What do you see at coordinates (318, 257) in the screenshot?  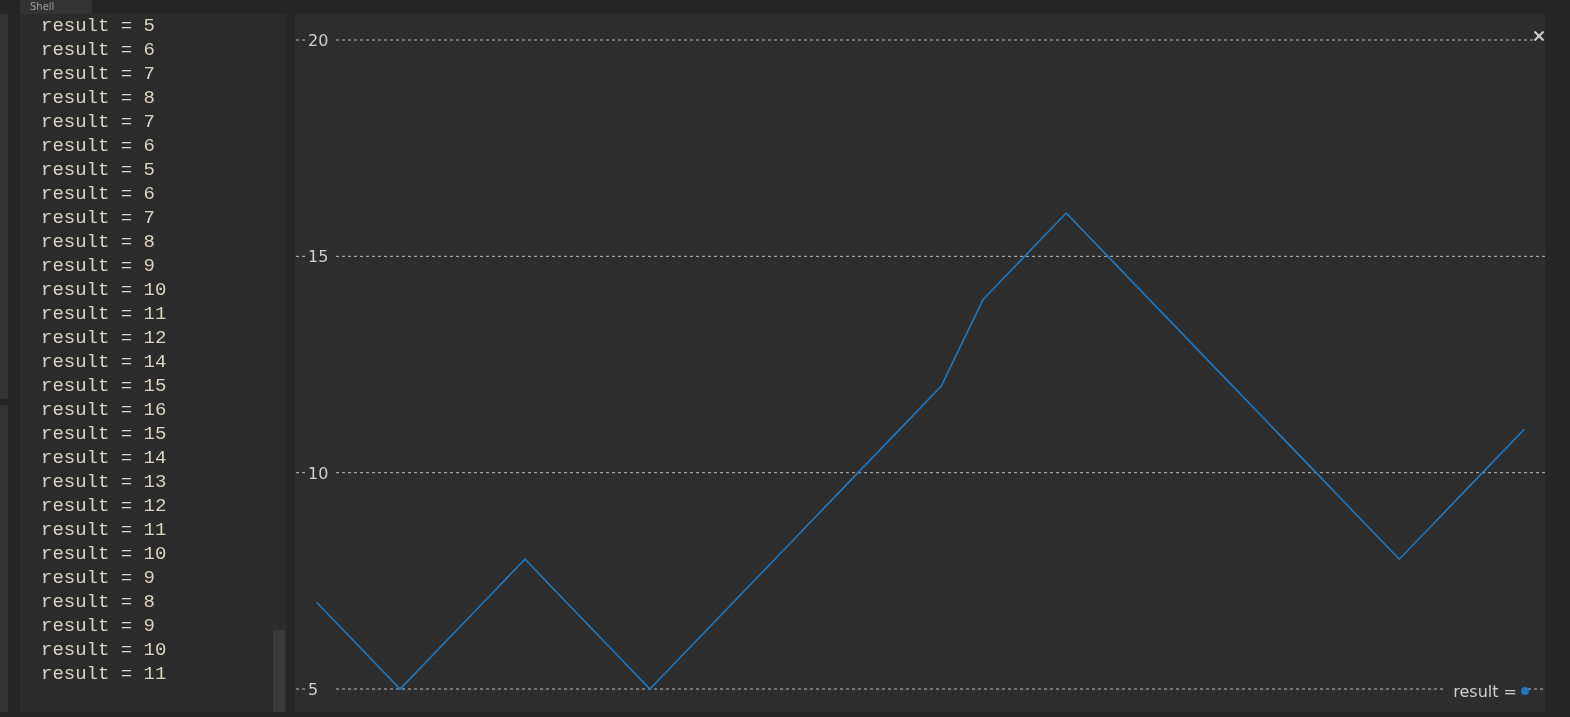 I see `y-tick-label: 15` at bounding box center [318, 257].